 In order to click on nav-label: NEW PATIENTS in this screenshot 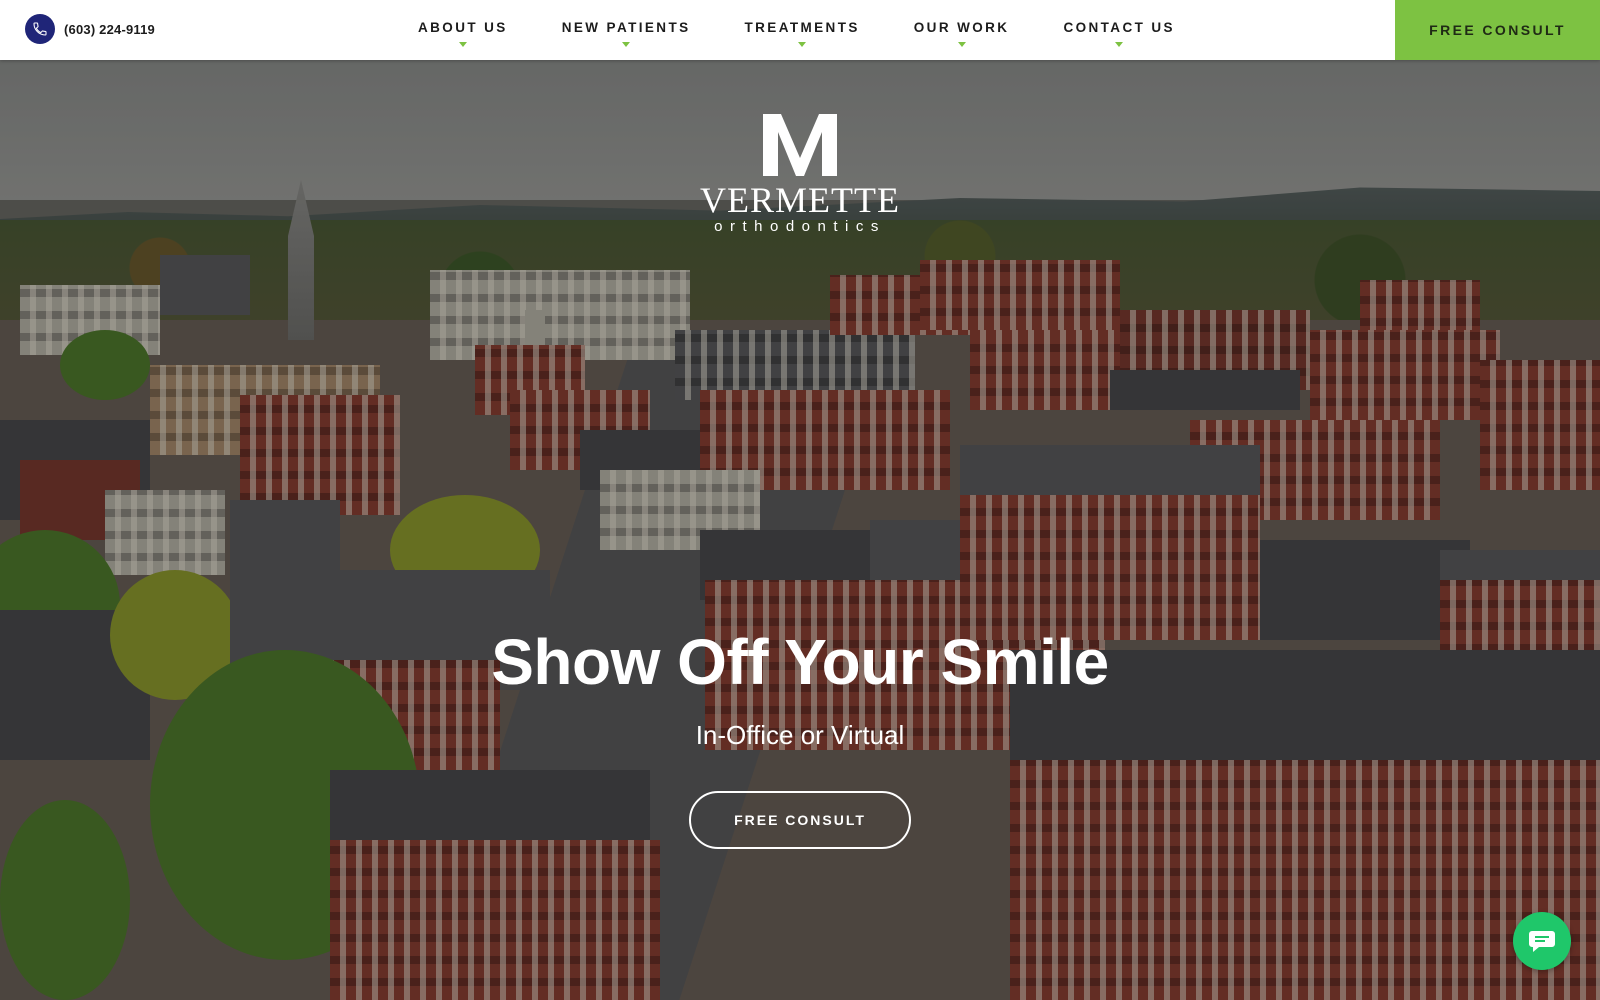, I will do `click(626, 27)`.